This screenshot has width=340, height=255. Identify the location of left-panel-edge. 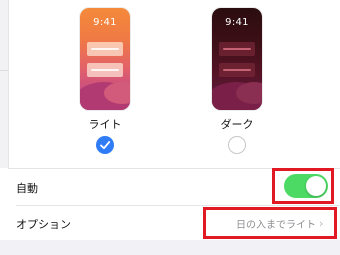
(4, 84).